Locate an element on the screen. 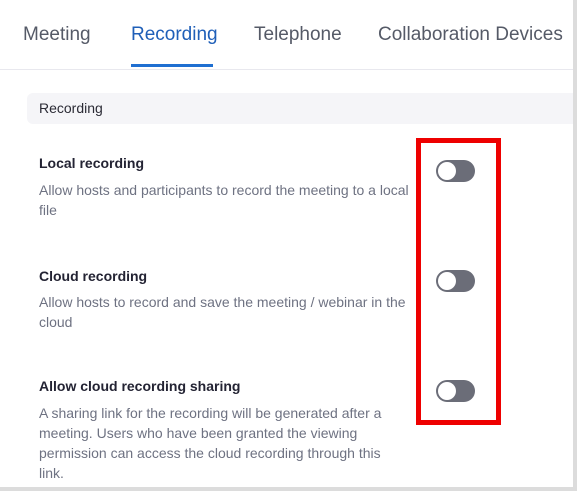  tab-meeting: Meeting is located at coordinates (57, 35).